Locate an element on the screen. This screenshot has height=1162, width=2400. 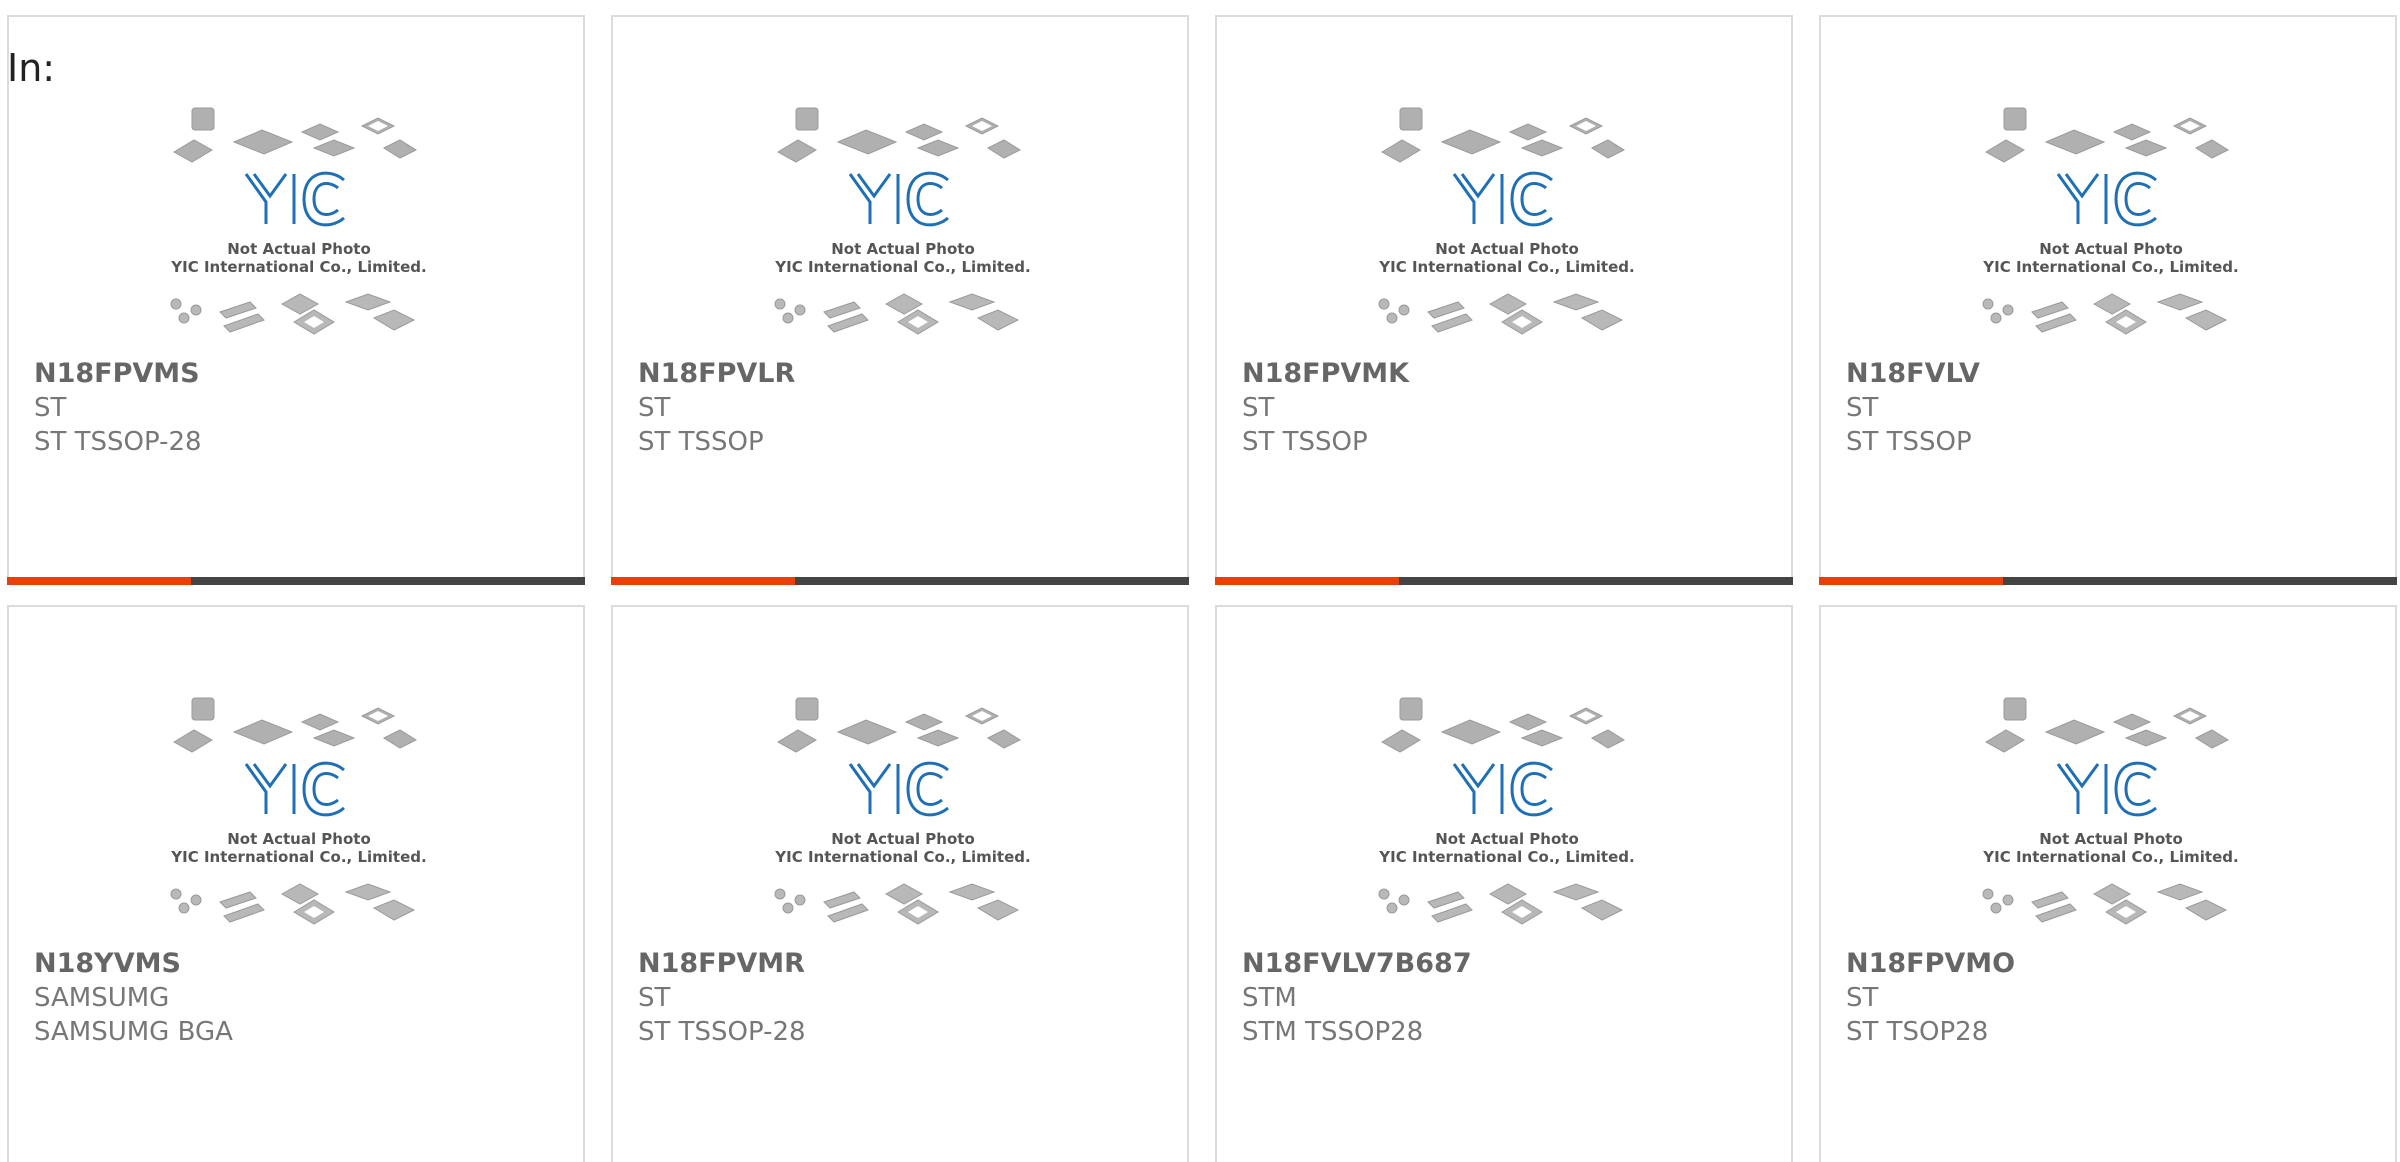
product-info: N18FPVMR ST ST TSSOP-28 is located at coordinates (903, 998).